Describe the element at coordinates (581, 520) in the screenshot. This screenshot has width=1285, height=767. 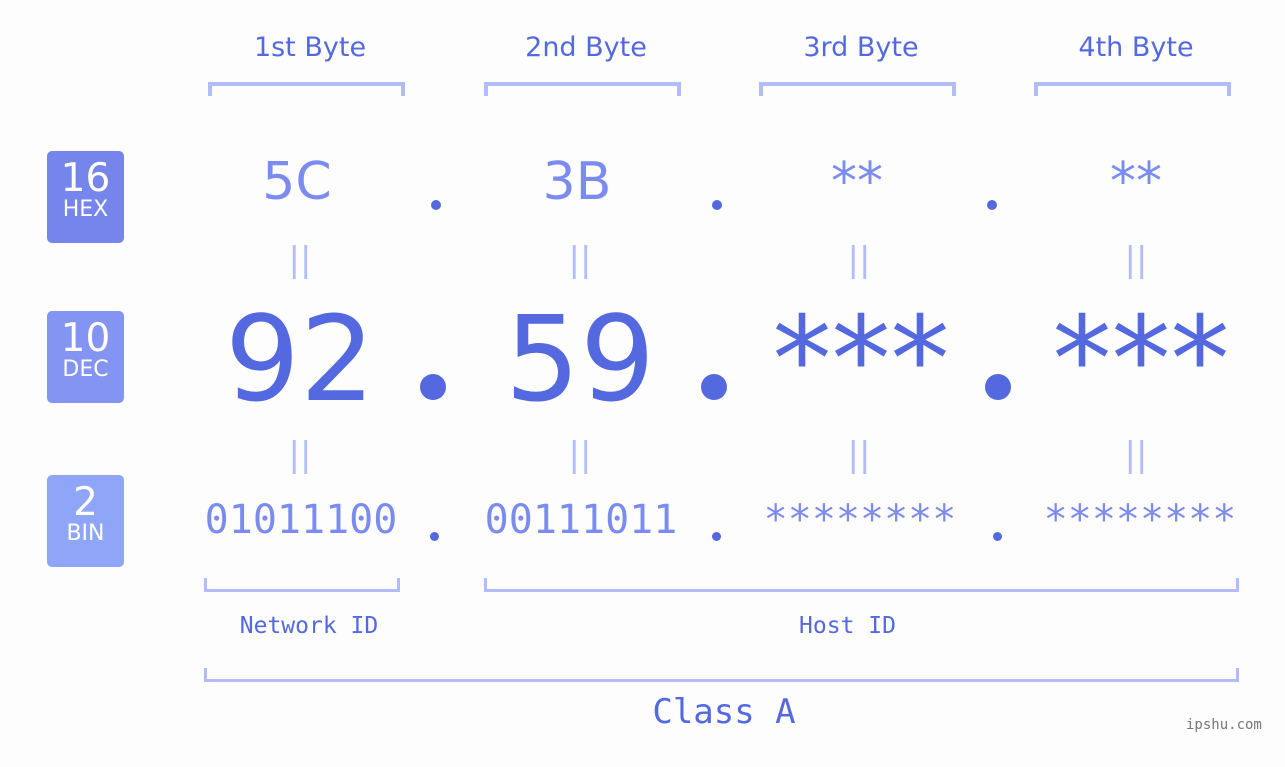
I see `bin-value-2: 00111011` at that location.